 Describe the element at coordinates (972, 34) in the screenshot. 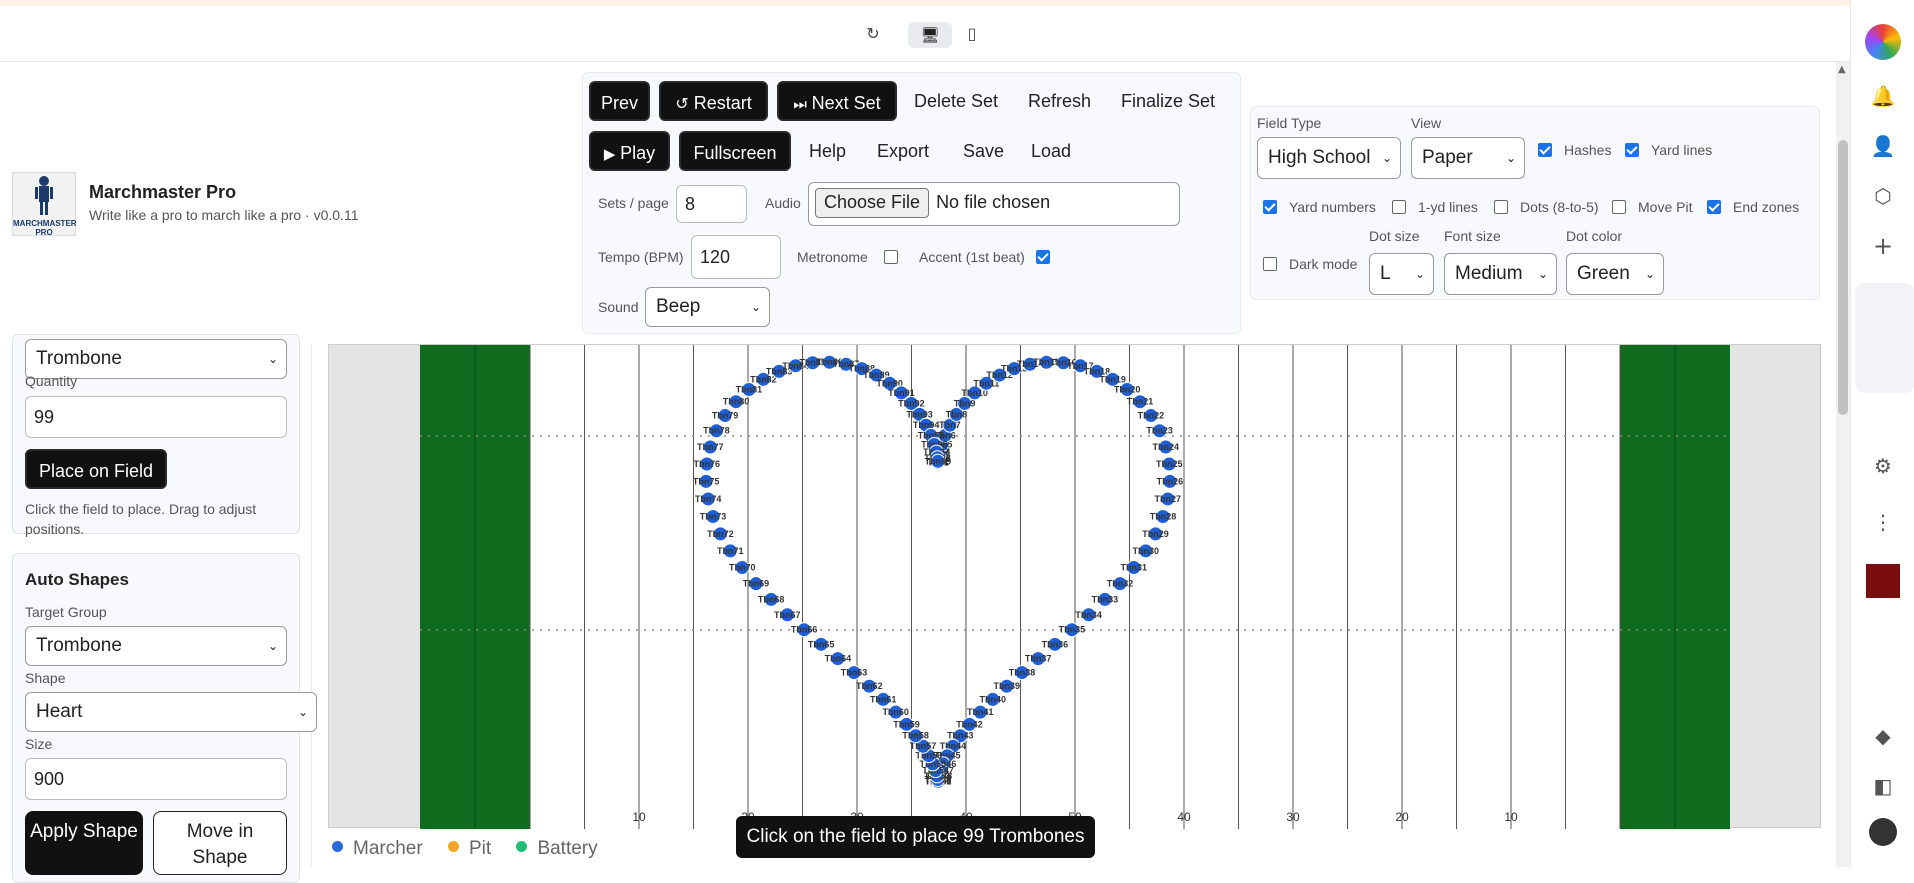

I see `mobile-view-icon: ▯` at that location.